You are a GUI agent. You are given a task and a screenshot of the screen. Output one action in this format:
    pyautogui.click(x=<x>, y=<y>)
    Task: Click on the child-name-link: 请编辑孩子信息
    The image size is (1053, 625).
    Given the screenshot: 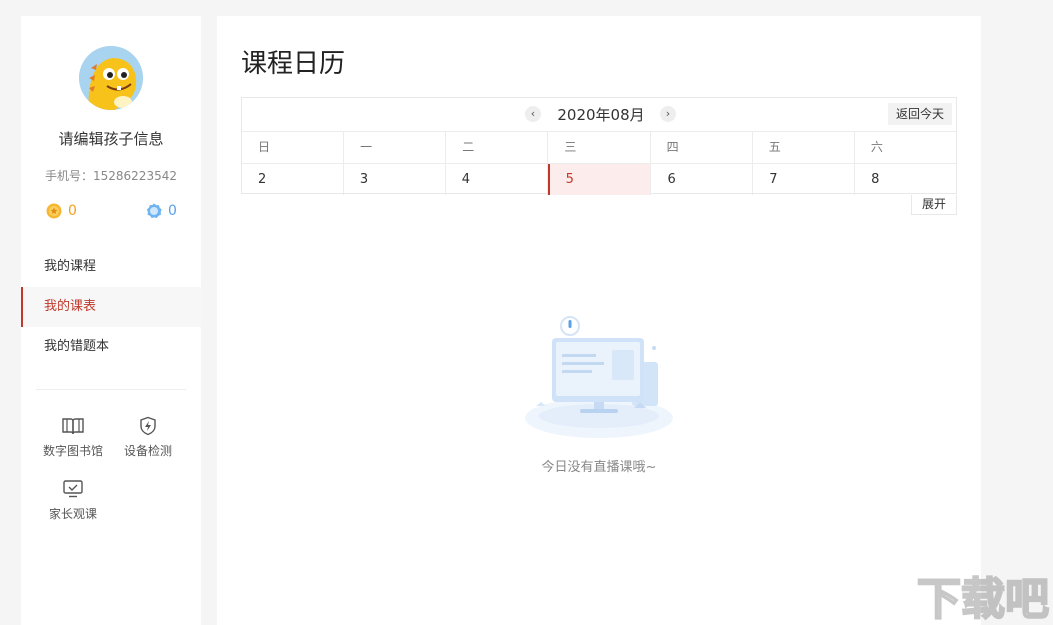 What is the action you would take?
    pyautogui.click(x=111, y=138)
    